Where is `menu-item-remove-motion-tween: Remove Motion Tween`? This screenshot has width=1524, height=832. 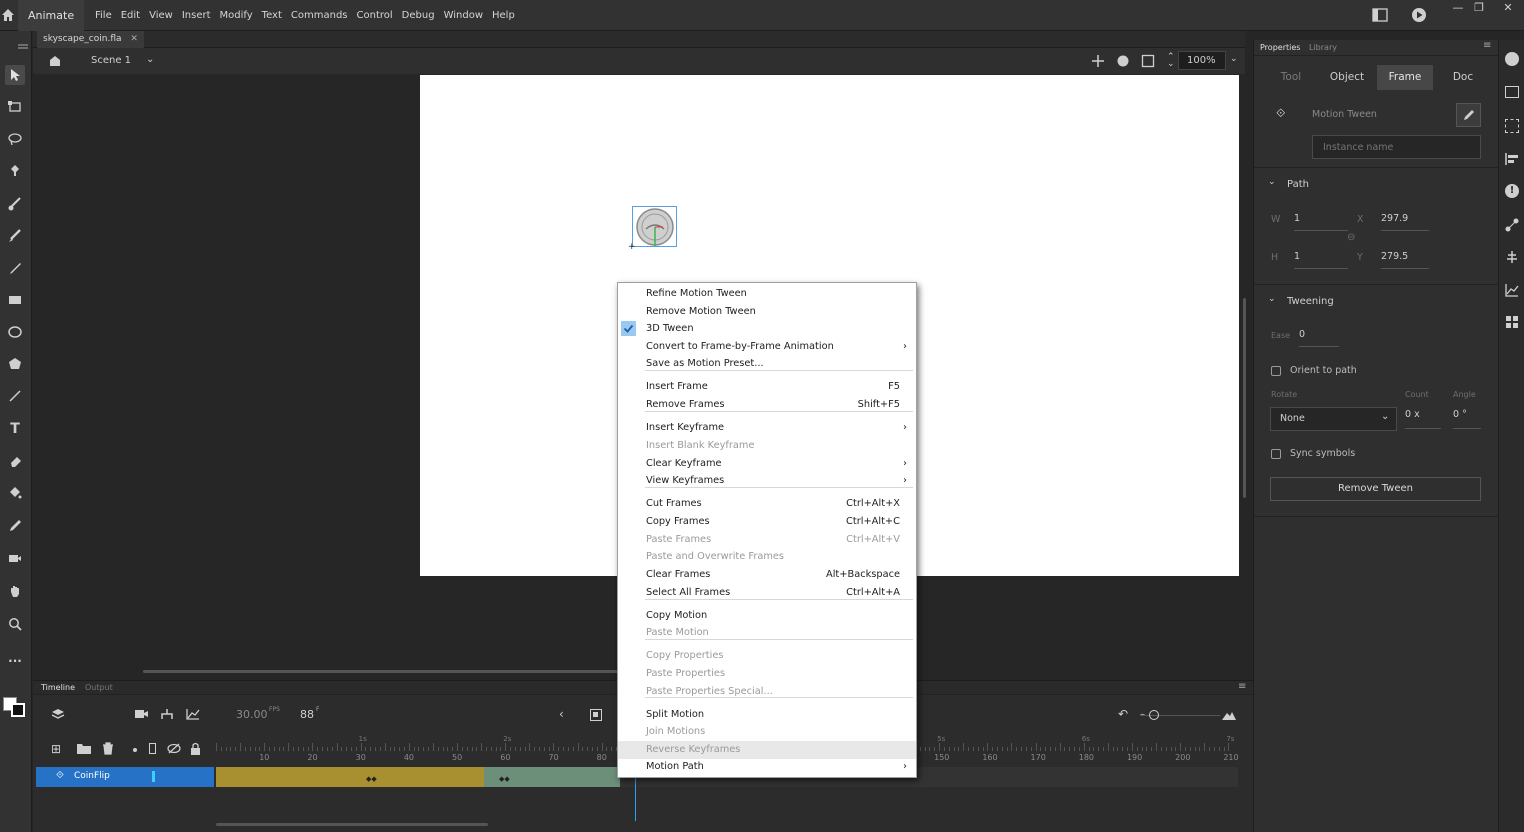 menu-item-remove-motion-tween: Remove Motion Tween is located at coordinates (767, 312).